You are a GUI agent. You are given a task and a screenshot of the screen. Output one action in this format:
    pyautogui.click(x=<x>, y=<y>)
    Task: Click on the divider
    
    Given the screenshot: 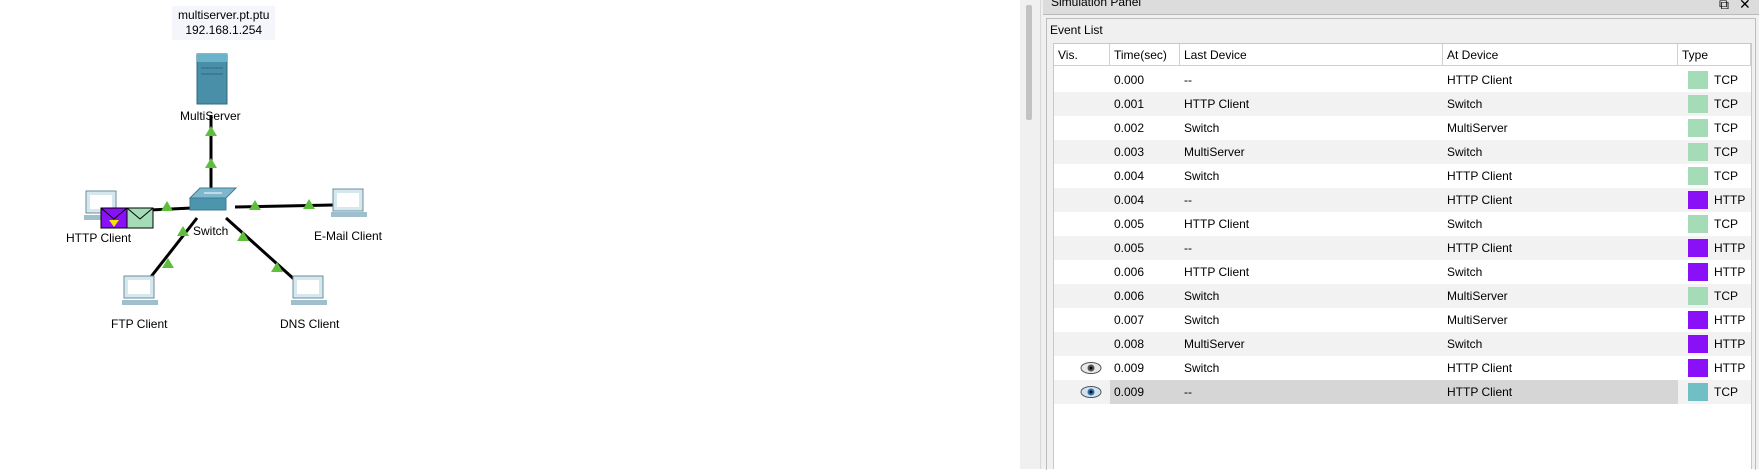 What is the action you would take?
    pyautogui.click(x=1040, y=234)
    